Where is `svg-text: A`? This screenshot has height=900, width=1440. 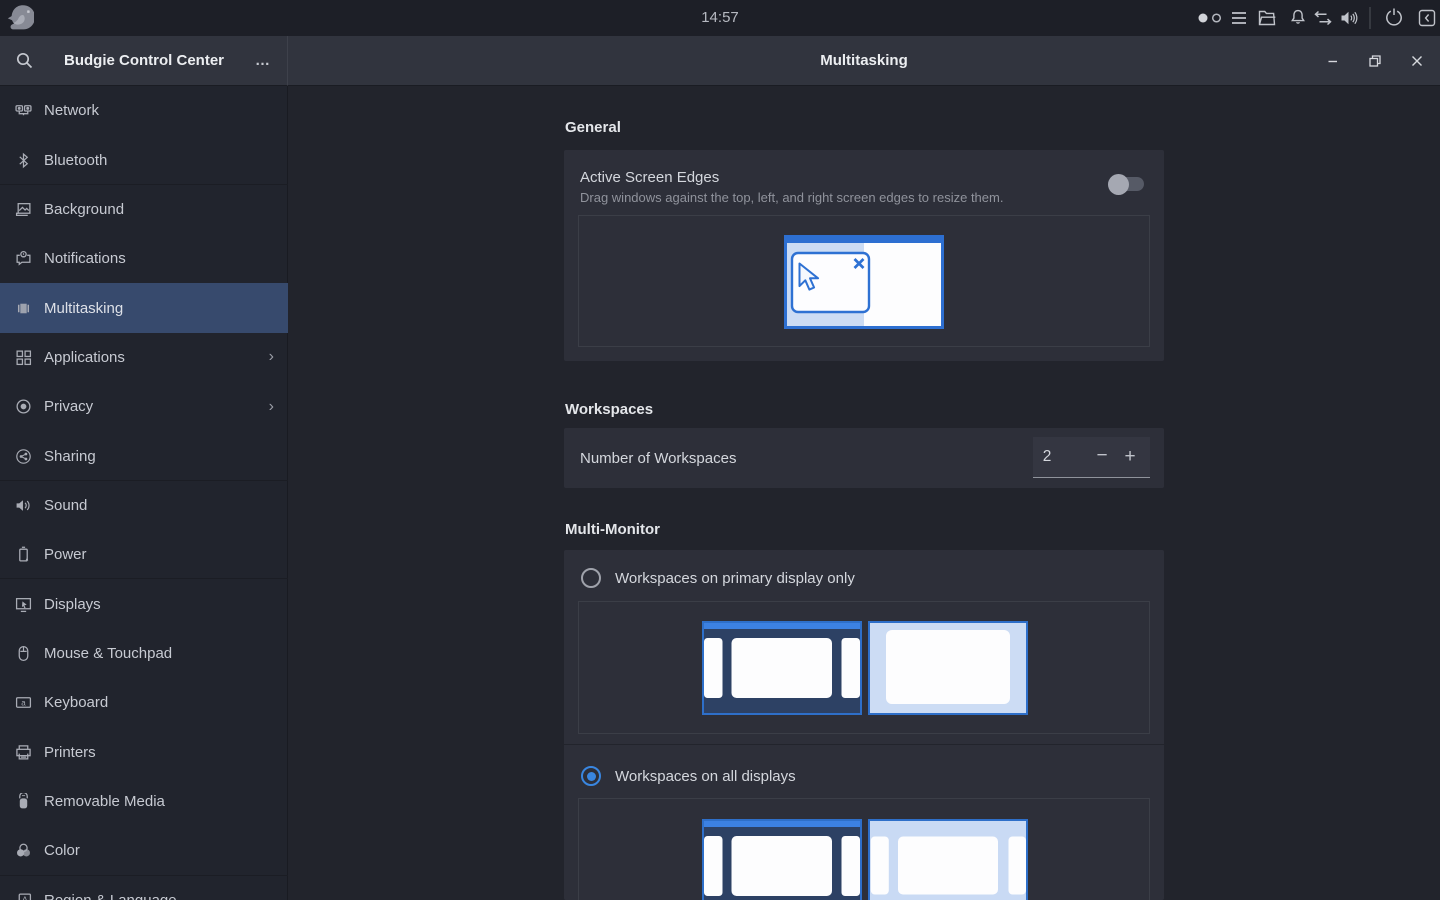
svg-text: A is located at coordinates (25, 897).